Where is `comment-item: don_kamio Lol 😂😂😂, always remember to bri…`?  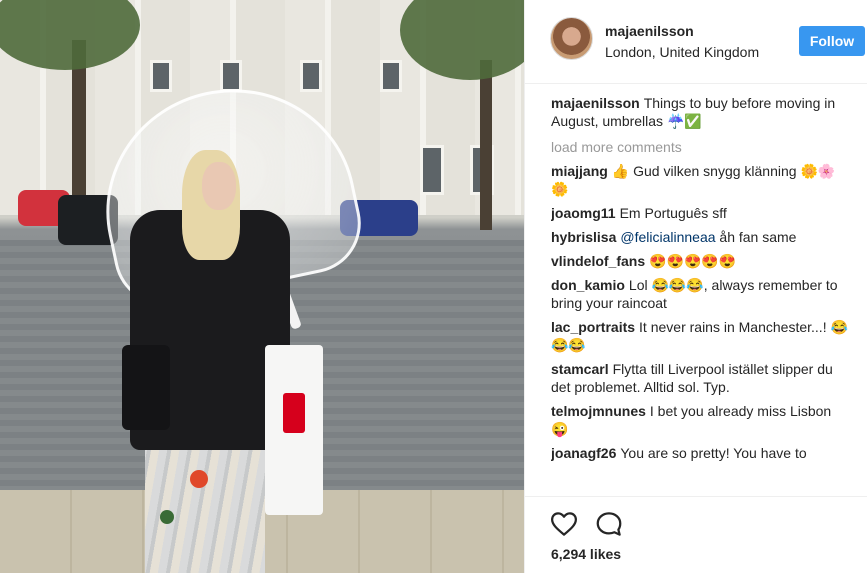 comment-item: don_kamio Lol 😂😂😂, always remember to bri… is located at coordinates (701, 294).